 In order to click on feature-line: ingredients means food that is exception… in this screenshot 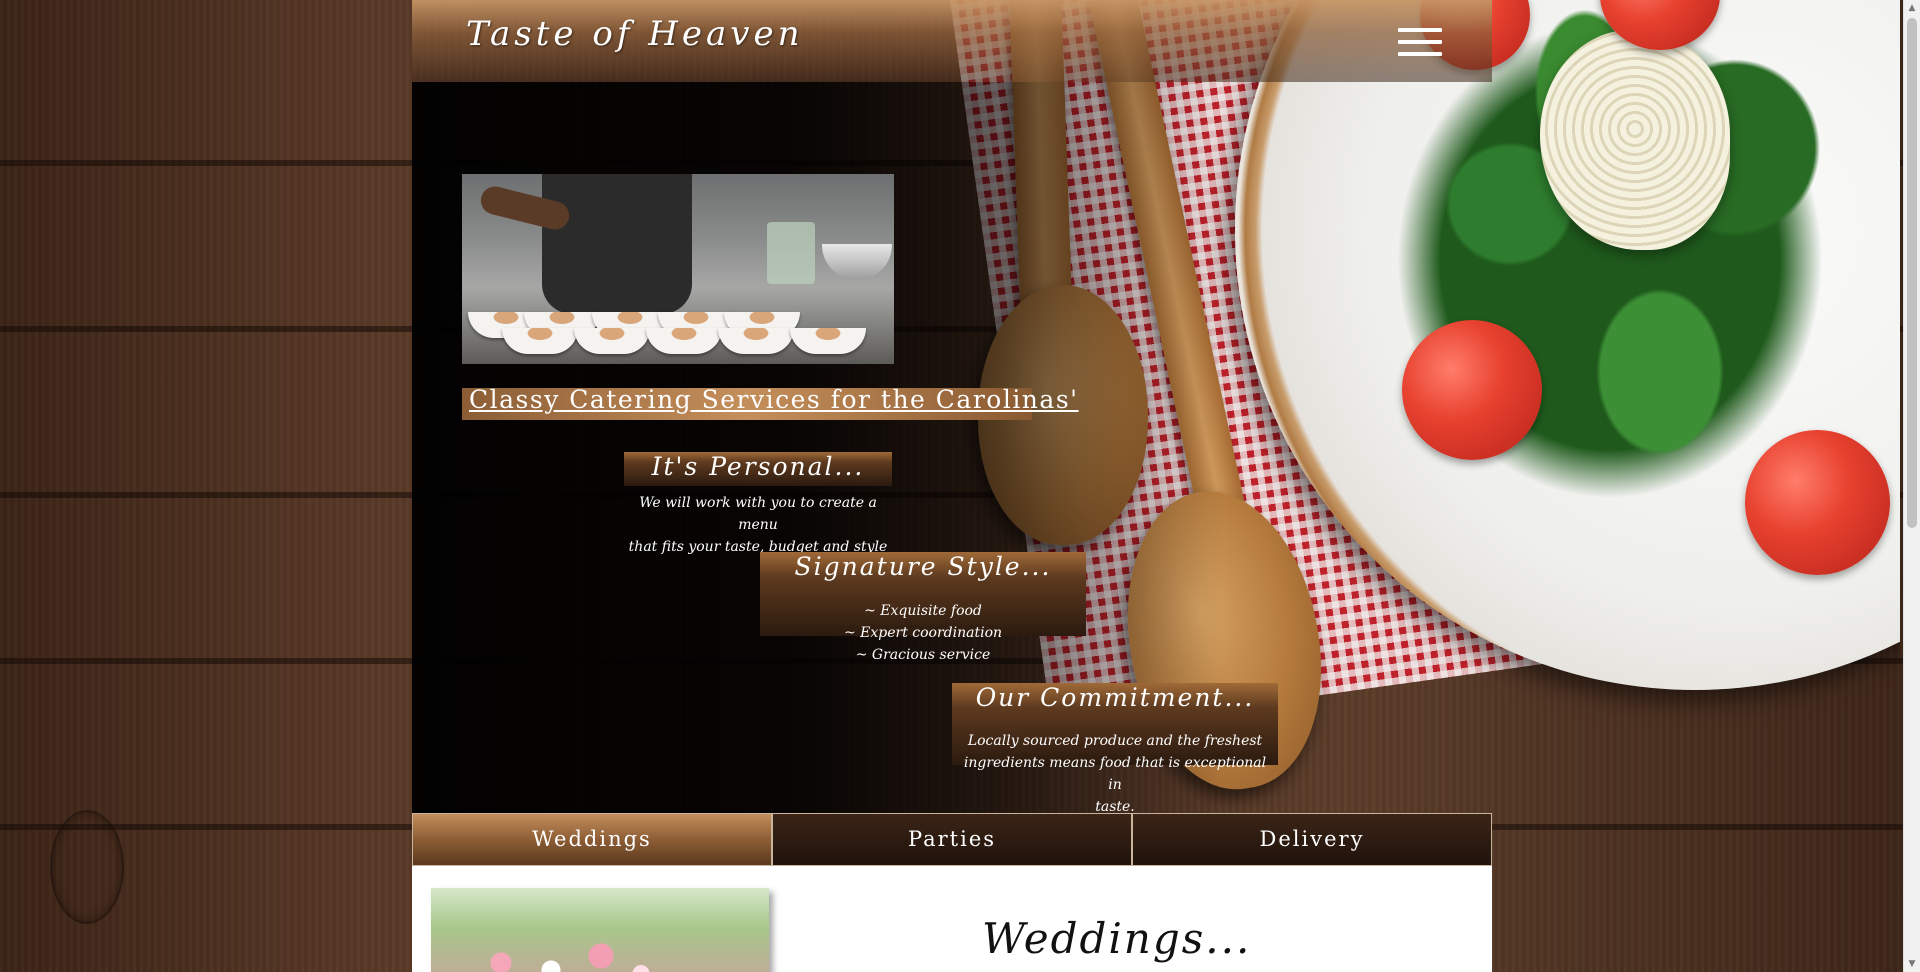, I will do `click(1115, 774)`.